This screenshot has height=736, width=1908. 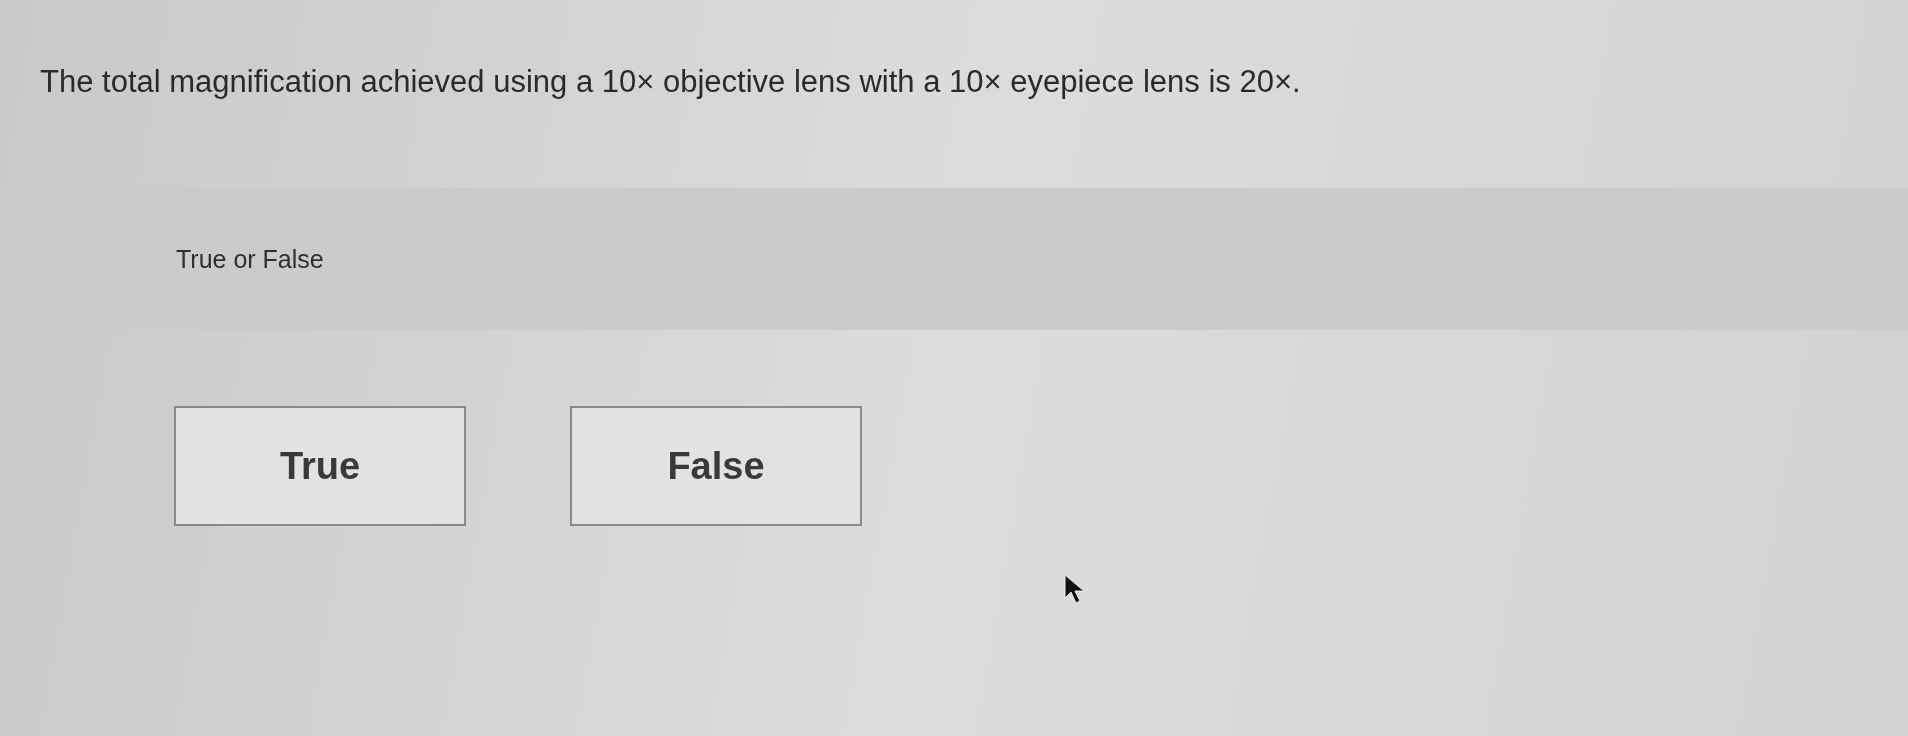 I want to click on prompt-label: True or False, so click(x=250, y=259).